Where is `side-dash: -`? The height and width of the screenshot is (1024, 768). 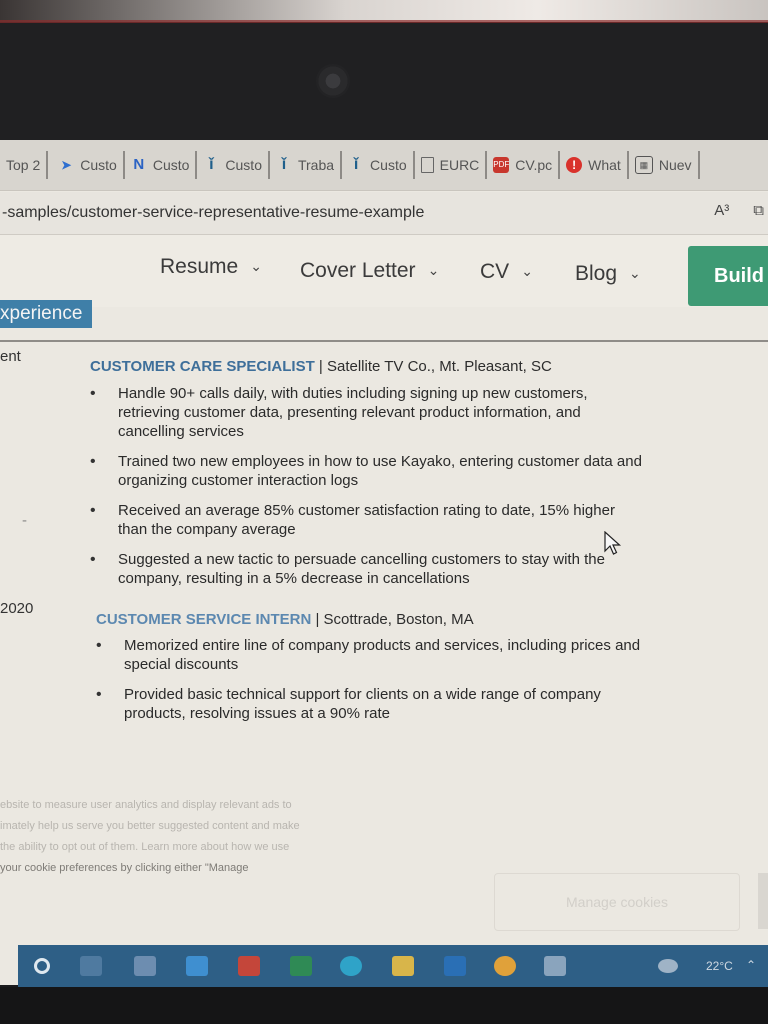
side-dash: - is located at coordinates (24, 520).